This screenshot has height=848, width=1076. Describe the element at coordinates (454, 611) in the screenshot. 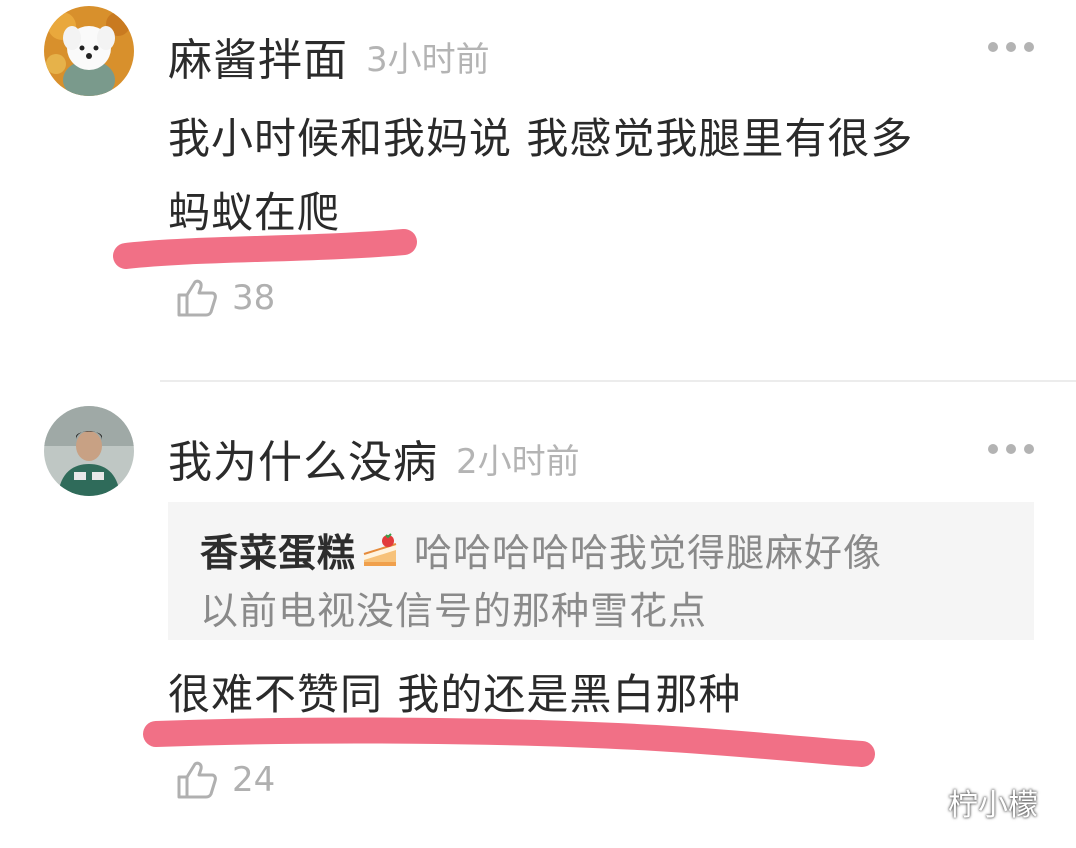

I see `quote-text-line-2: 以前电视没信号的那种雪花点` at that location.